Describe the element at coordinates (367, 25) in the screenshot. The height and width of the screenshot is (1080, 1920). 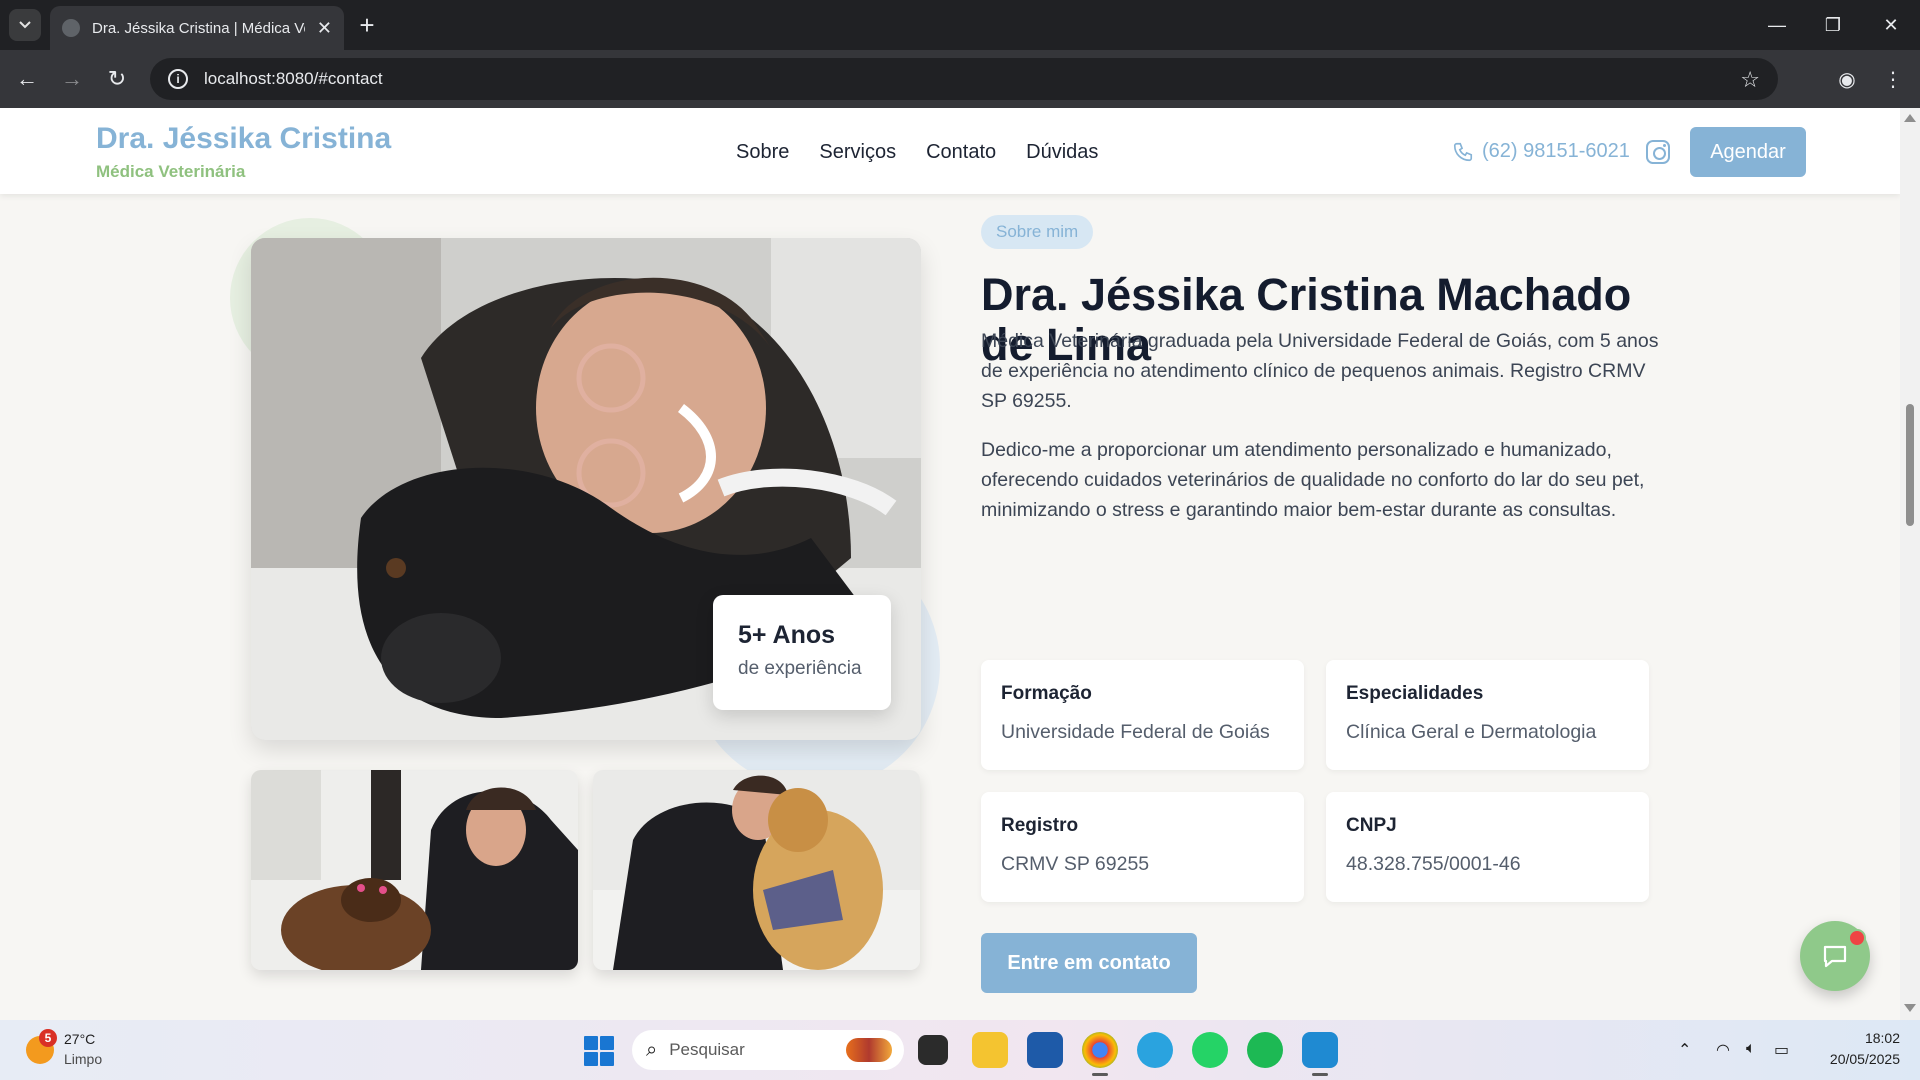
I see `new-tab-button: +` at that location.